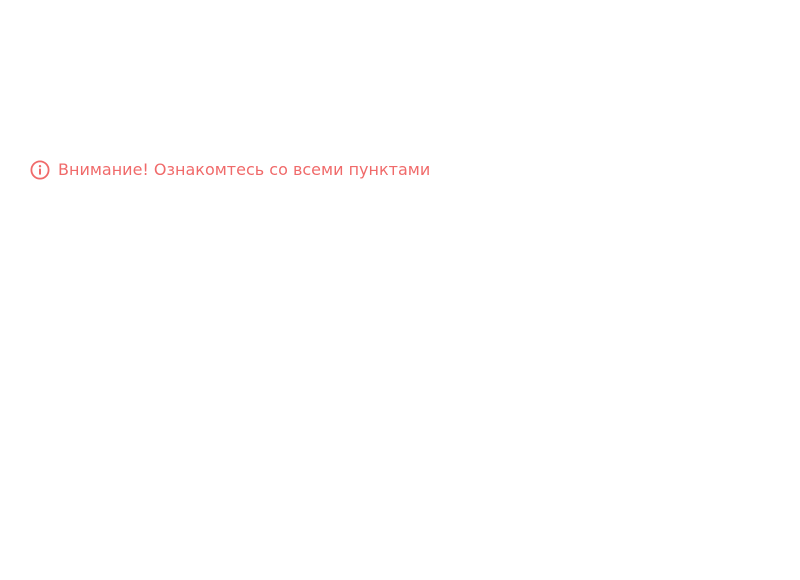  Describe the element at coordinates (244, 169) in the screenshot. I see `warning-text: Внимание! Ознакомтесь со всеми пунктами` at that location.